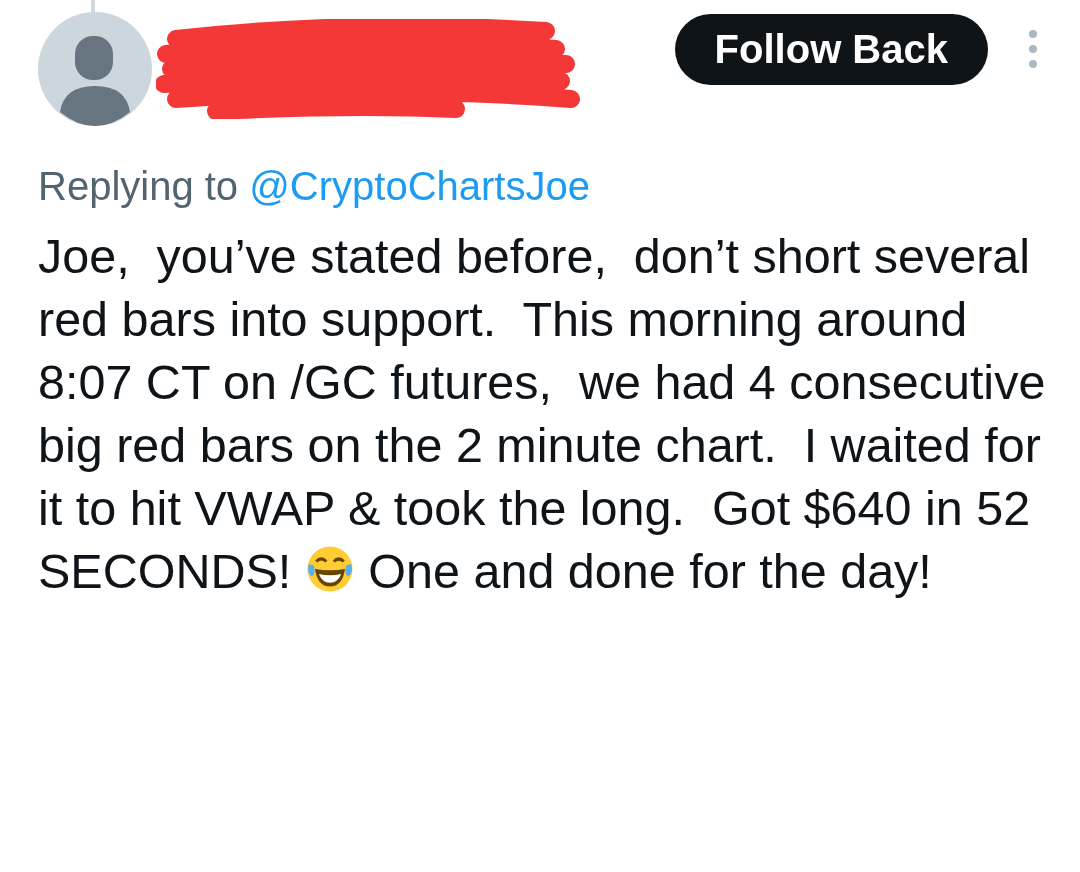 The width and height of the screenshot is (1080, 872). What do you see at coordinates (831, 49) in the screenshot?
I see `follow-back-button: Follow Back` at bounding box center [831, 49].